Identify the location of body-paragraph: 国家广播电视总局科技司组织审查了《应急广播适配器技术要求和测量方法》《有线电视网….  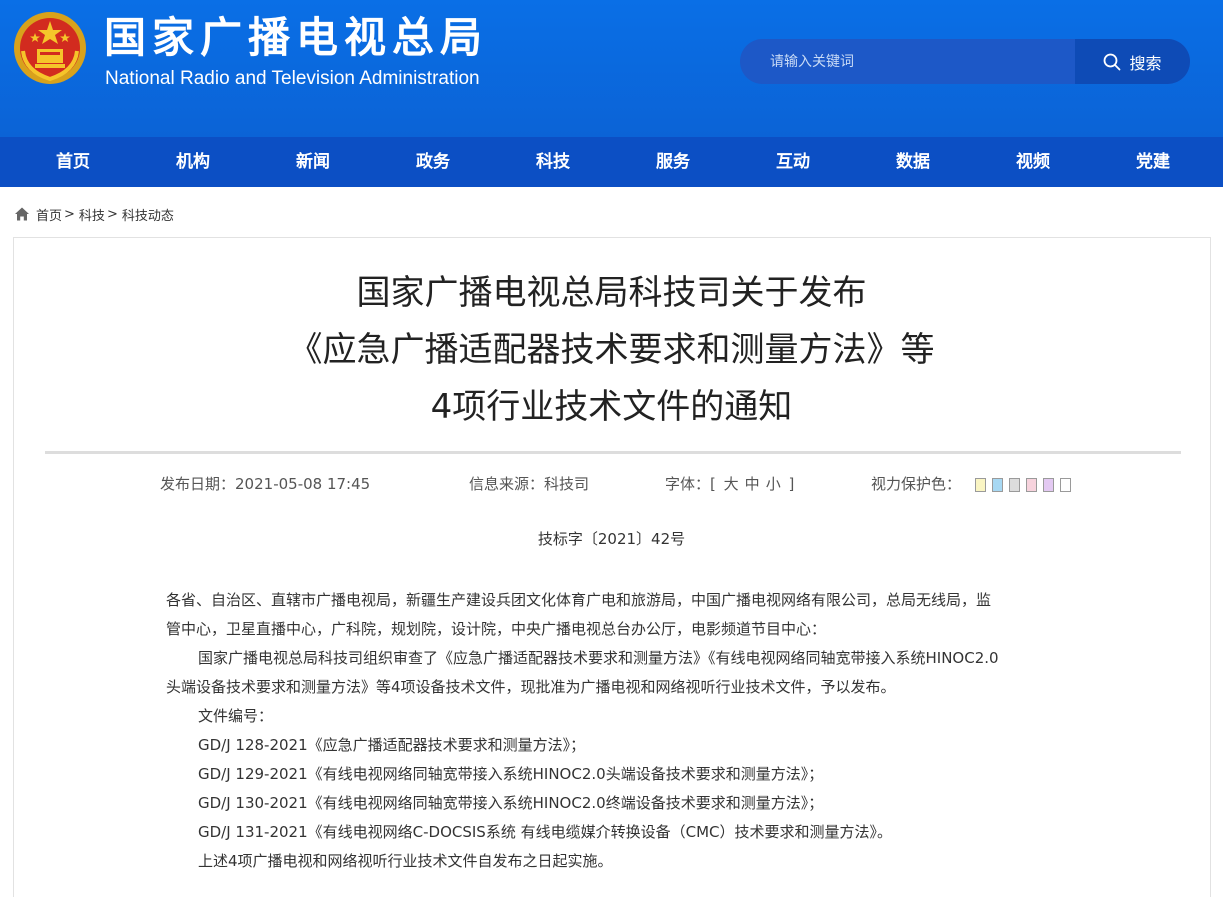
(598, 658).